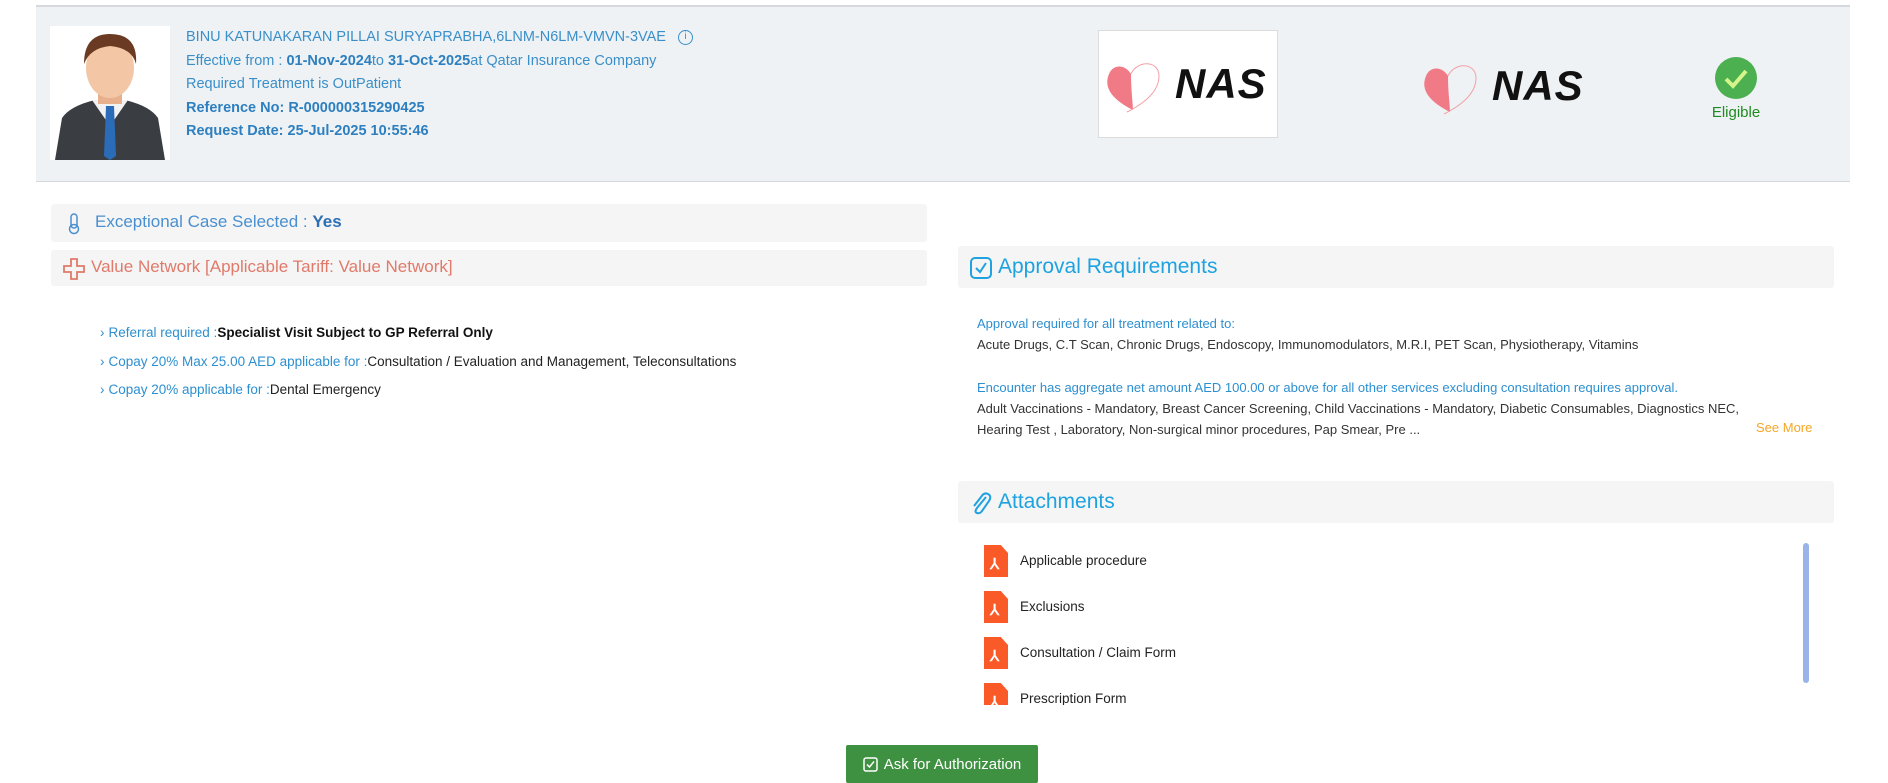  Describe the element at coordinates (489, 268) in the screenshot. I see `network-row: Value Network [Applicable Tariff` at that location.